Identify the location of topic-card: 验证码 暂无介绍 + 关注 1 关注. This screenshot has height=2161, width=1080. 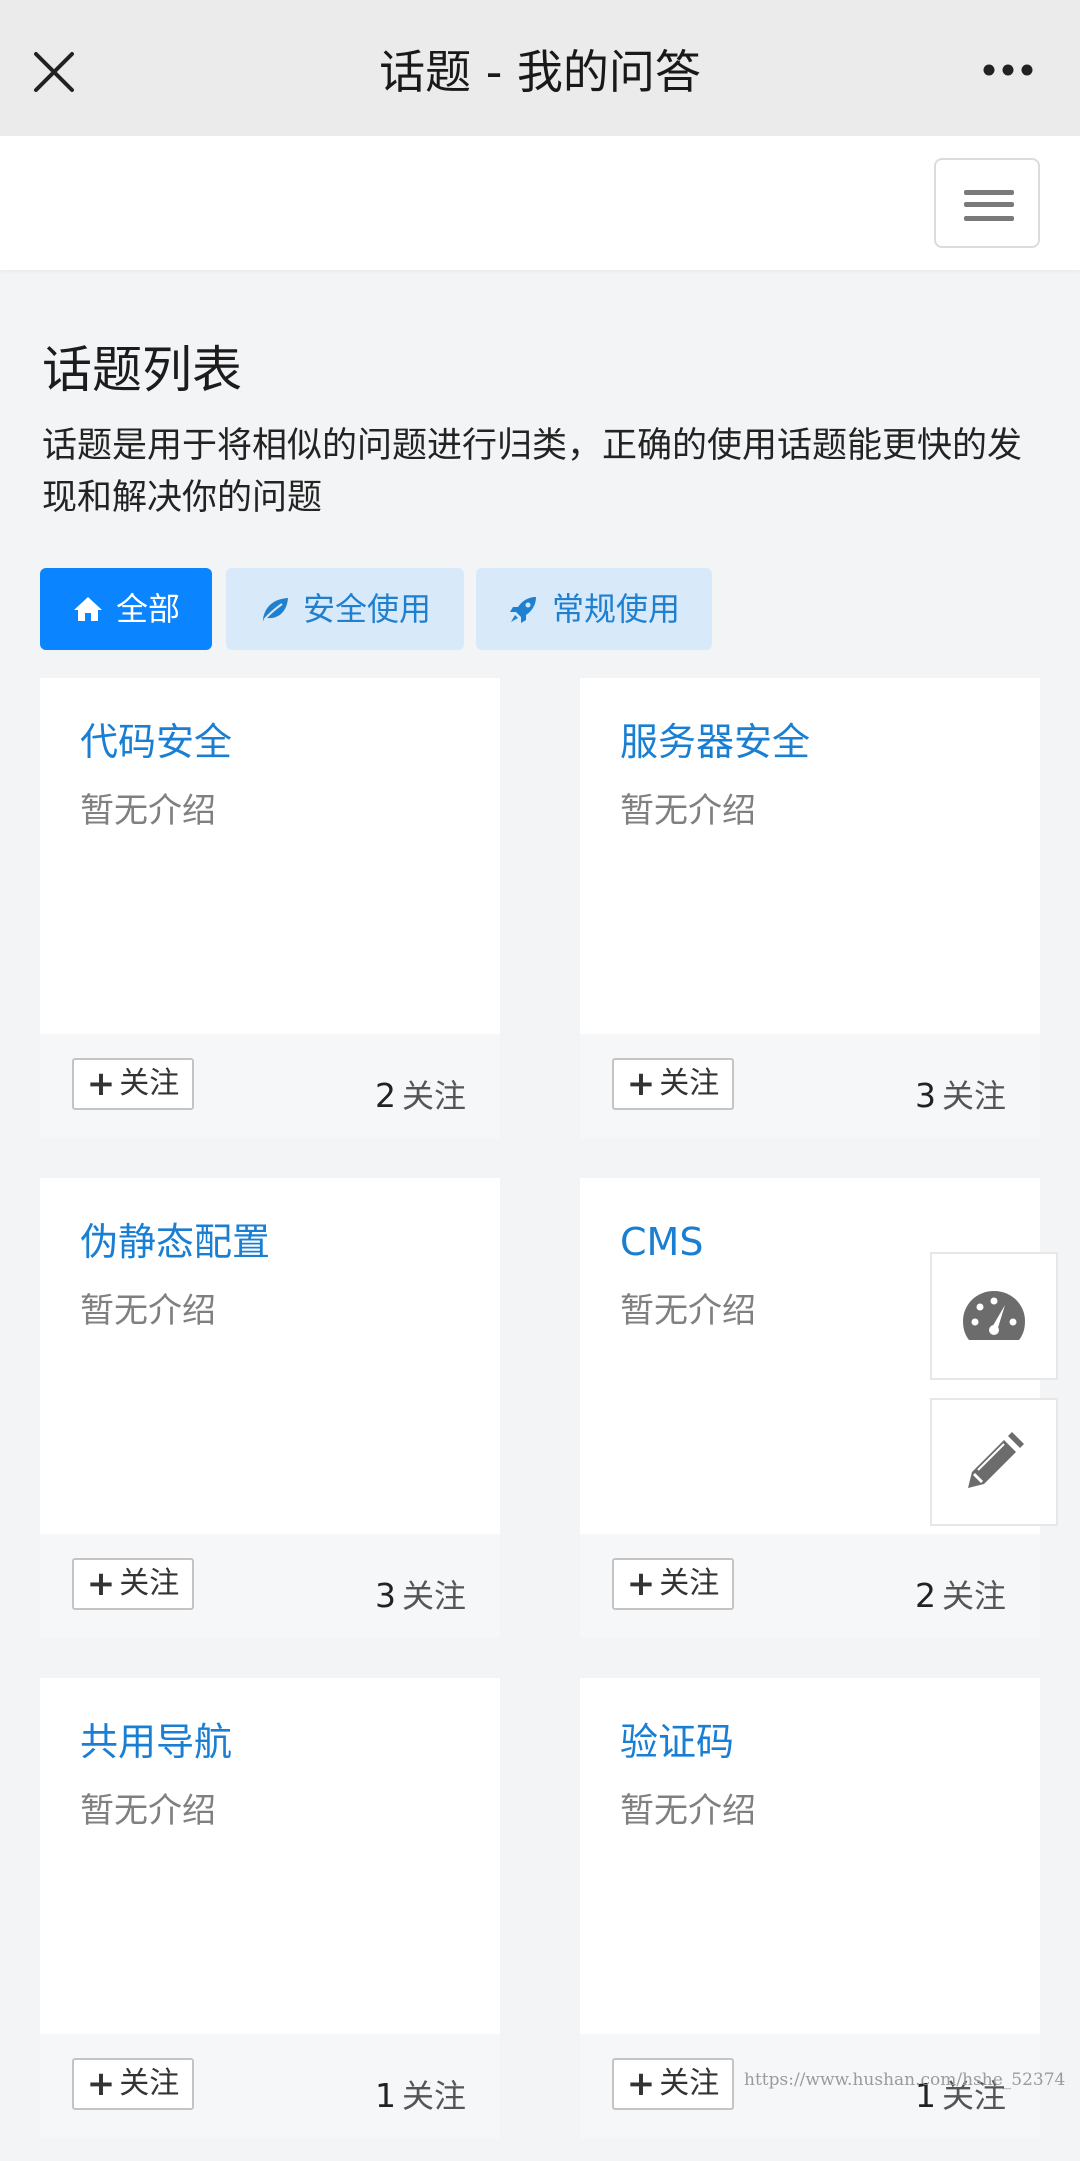
(810, 1908).